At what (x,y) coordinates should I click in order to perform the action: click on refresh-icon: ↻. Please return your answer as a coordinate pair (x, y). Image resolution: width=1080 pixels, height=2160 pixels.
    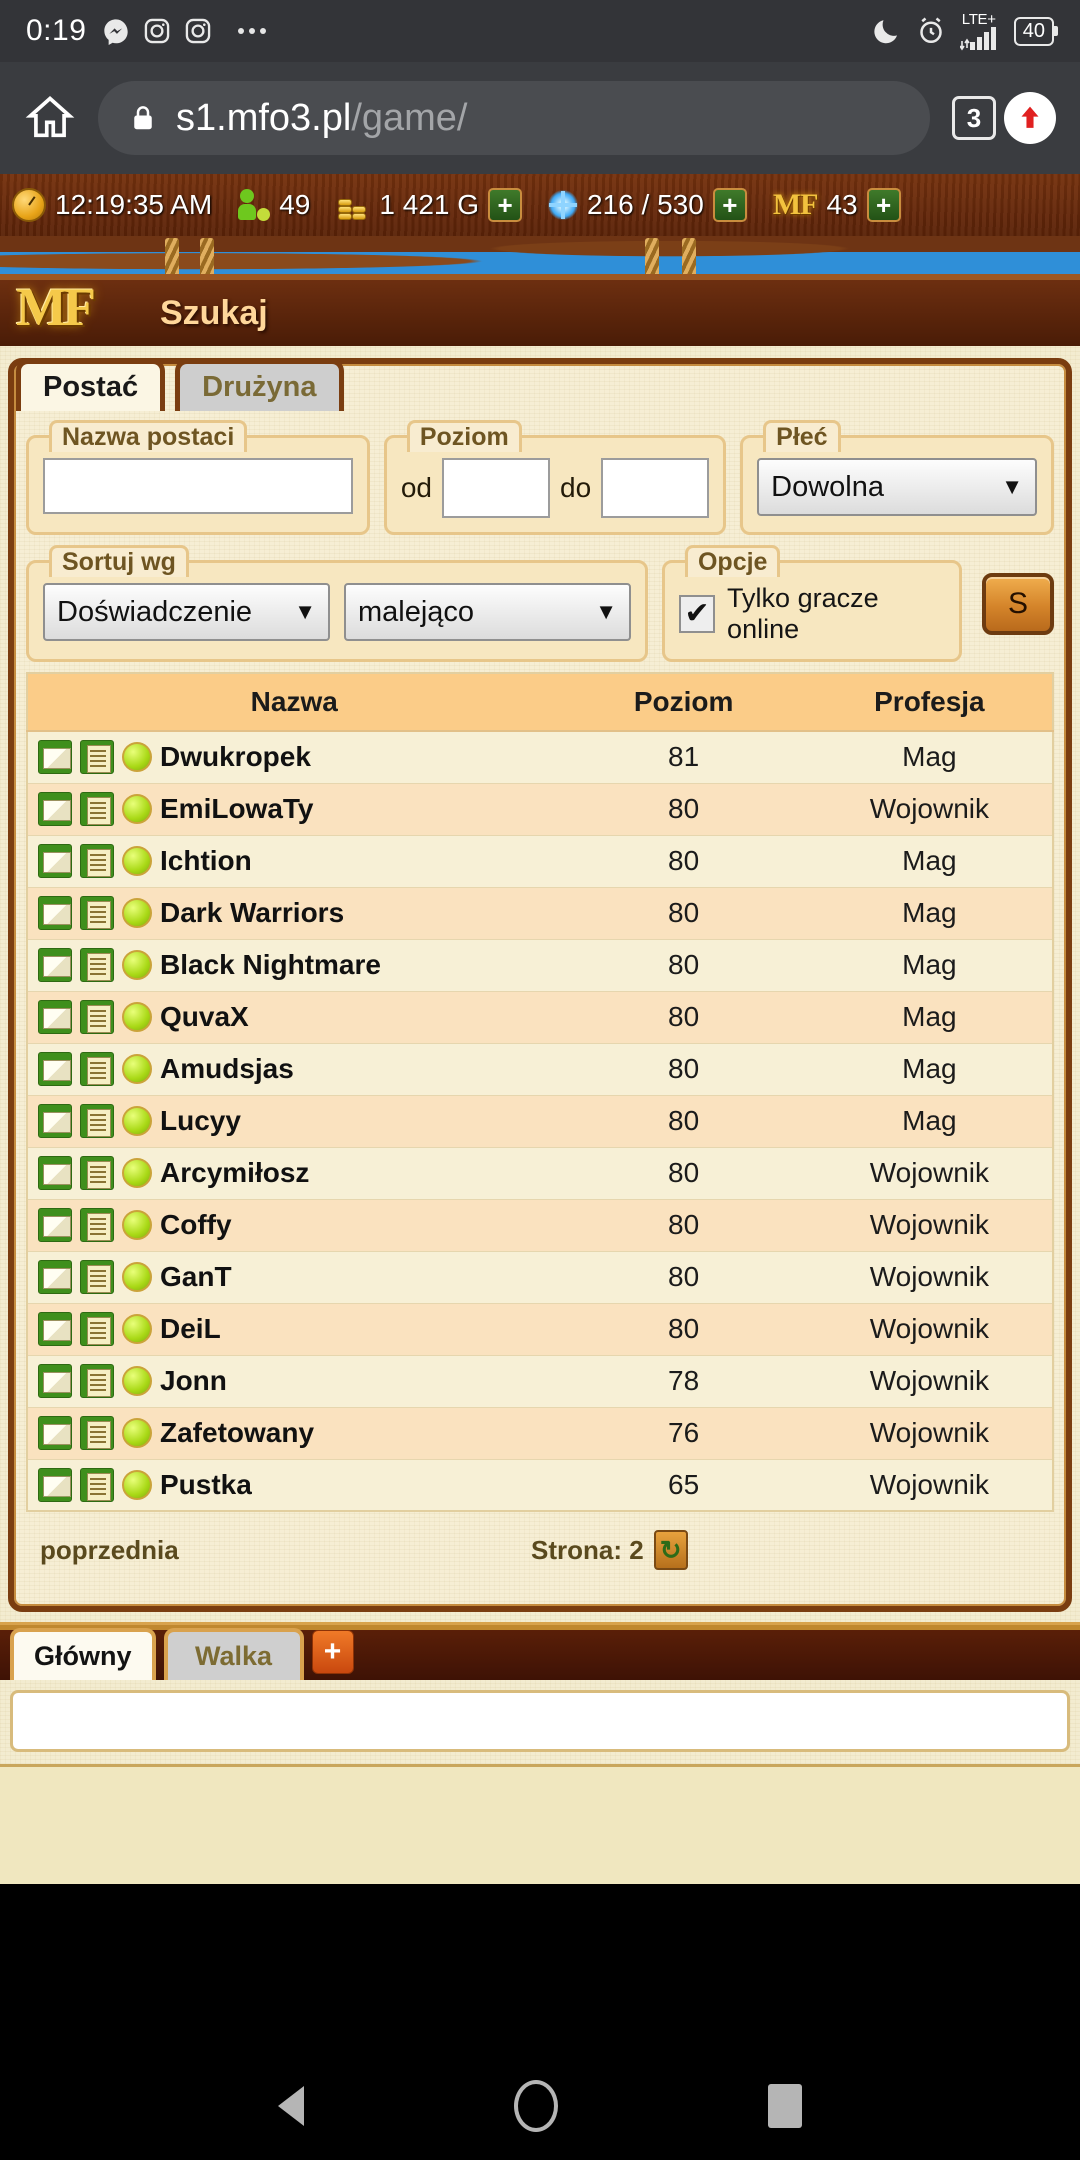
    Looking at the image, I should click on (670, 1550).